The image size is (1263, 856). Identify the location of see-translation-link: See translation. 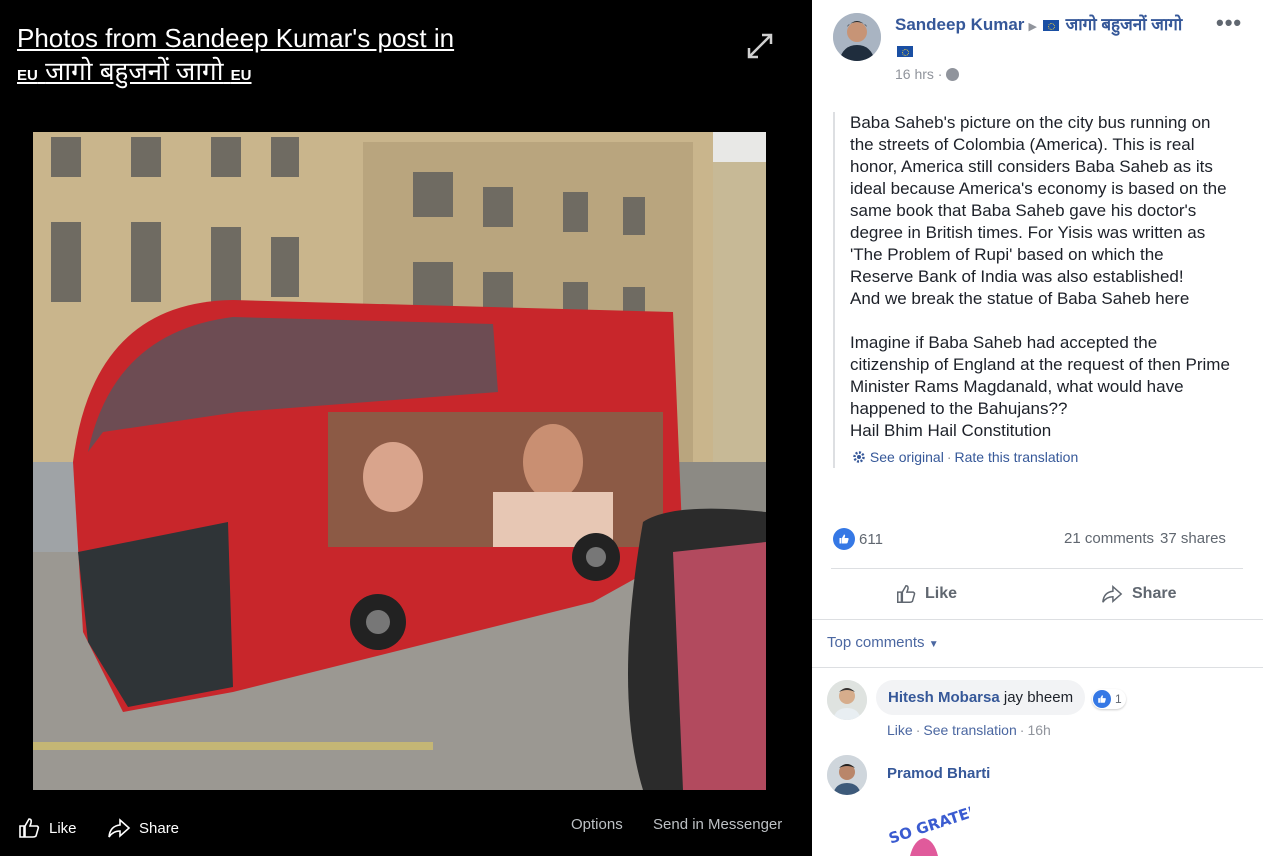
(969, 730).